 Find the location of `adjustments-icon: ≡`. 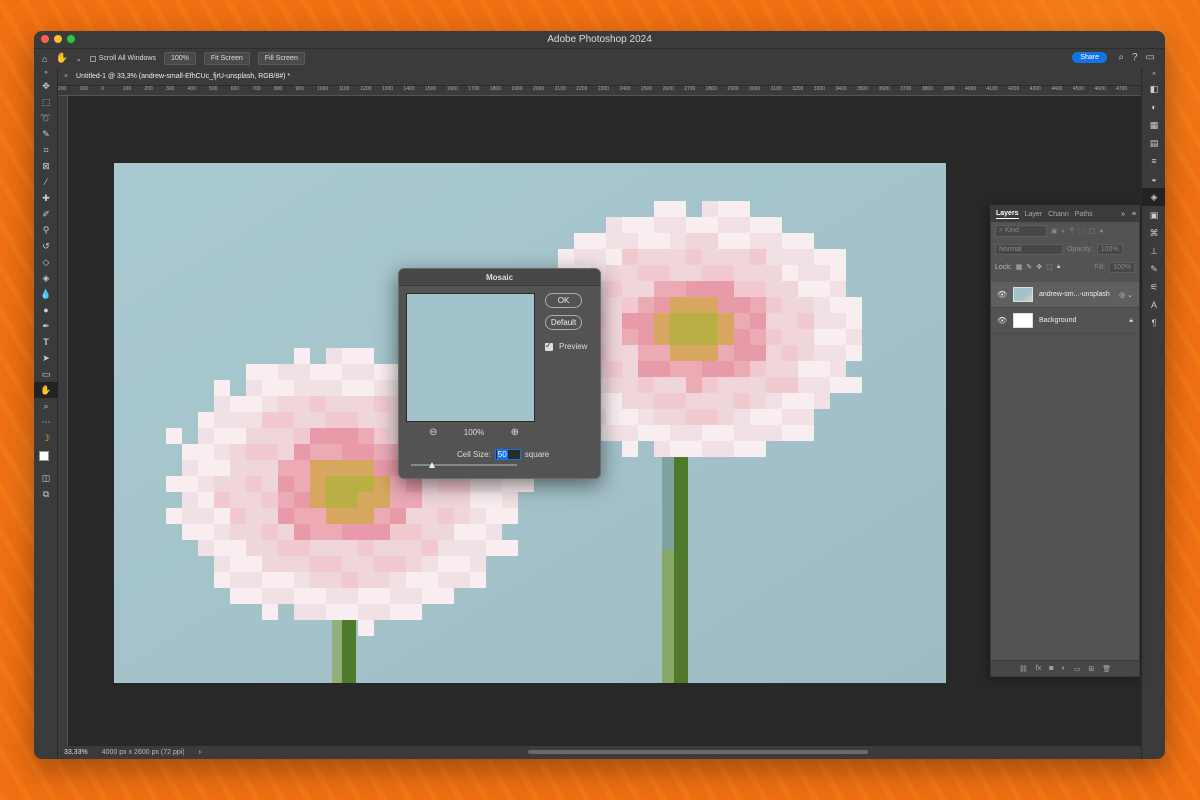

adjustments-icon: ≡ is located at coordinates (1153, 161).